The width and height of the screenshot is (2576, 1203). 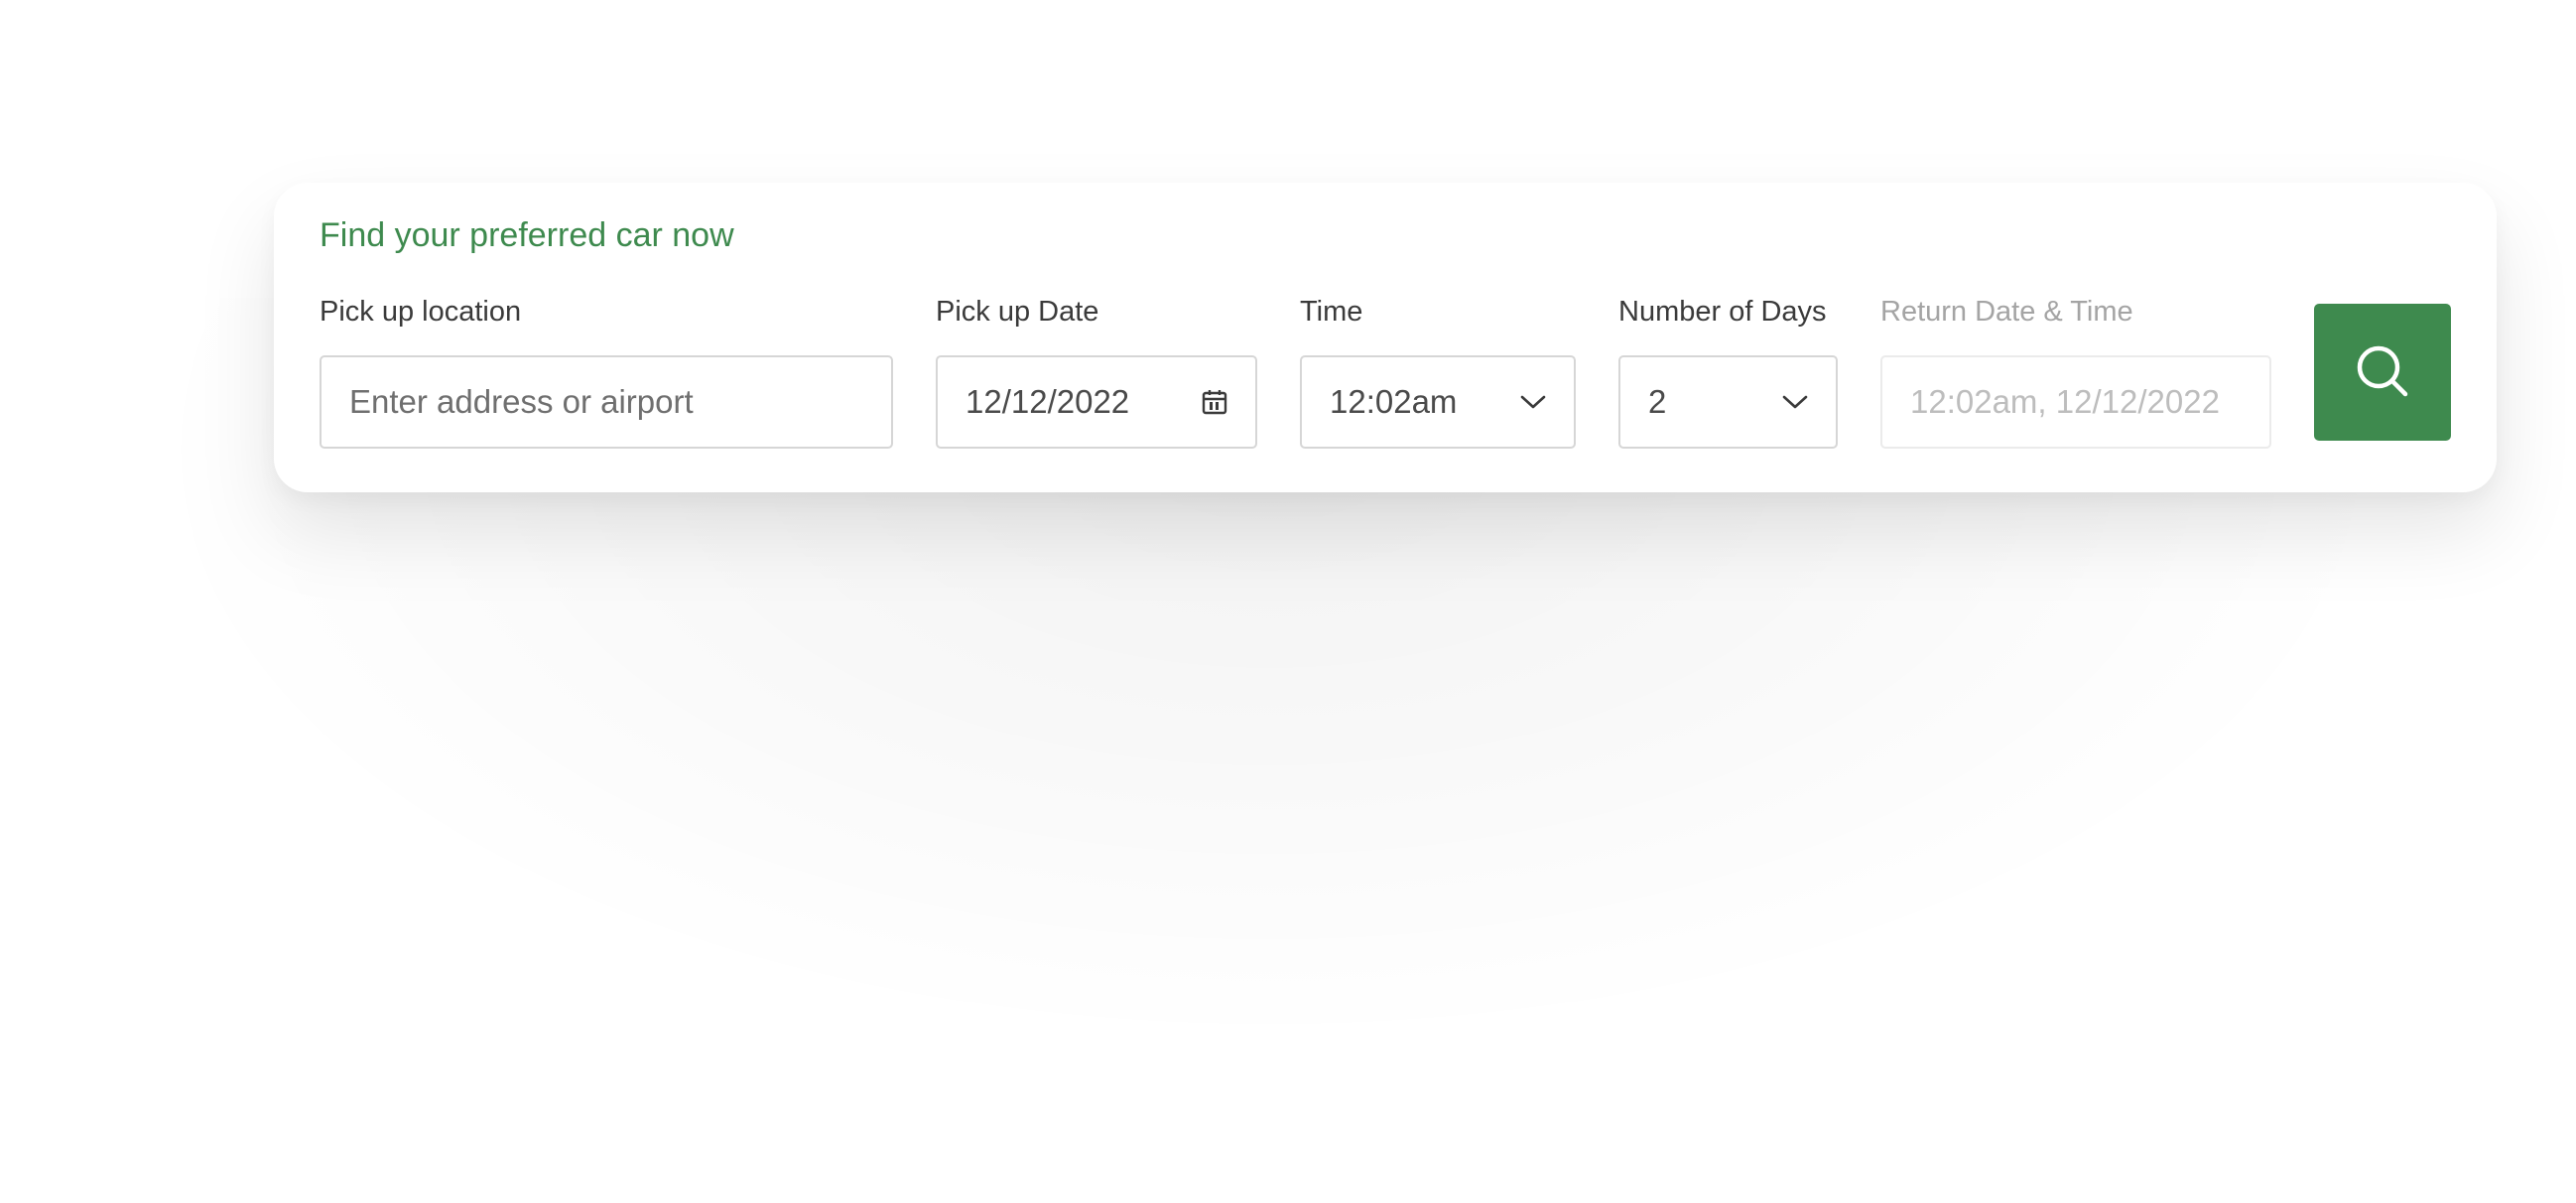 I want to click on search-button, so click(x=2383, y=373).